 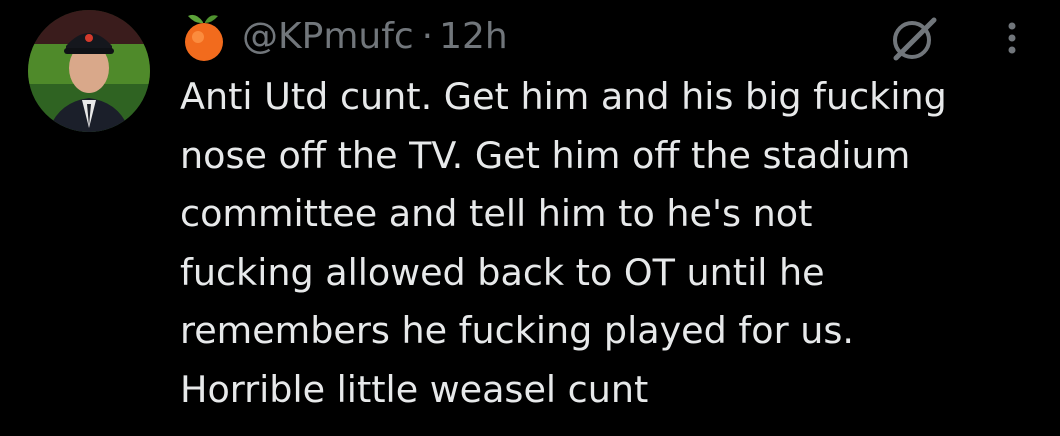 What do you see at coordinates (414, 389) in the screenshot?
I see `tweet-text-line: Horrible little weasel cunt` at bounding box center [414, 389].